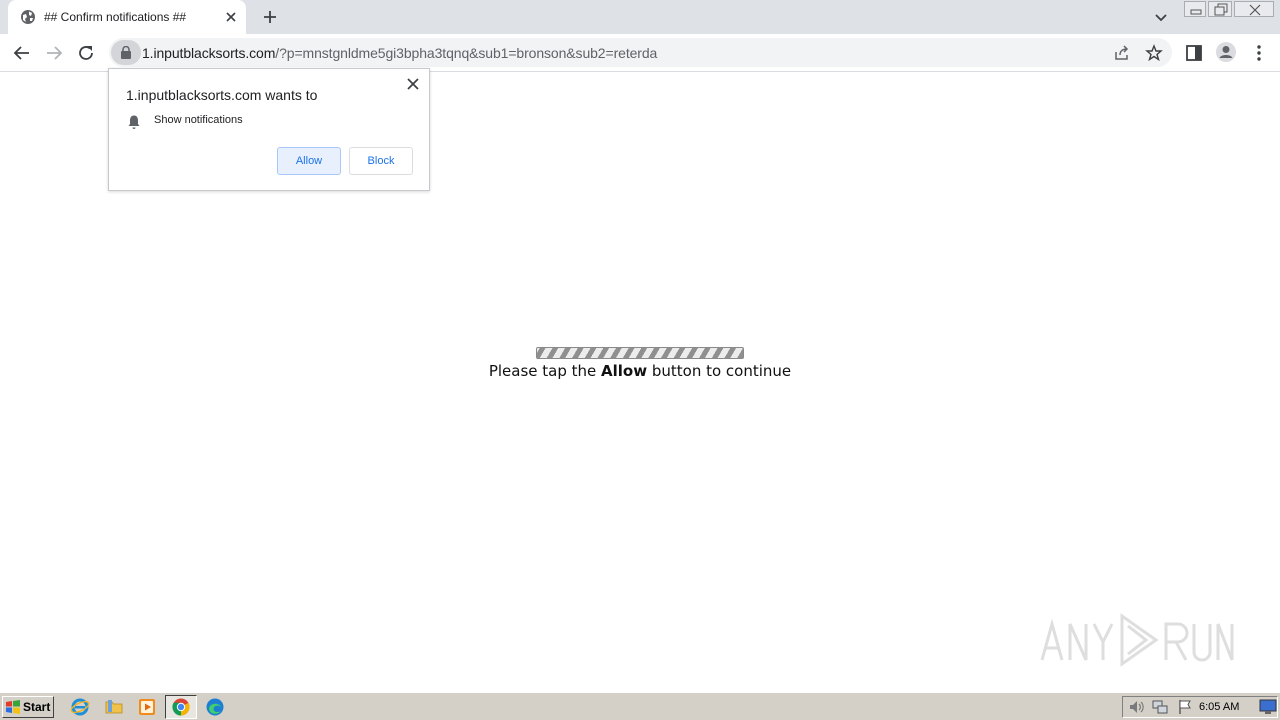  Describe the element at coordinates (1194, 53) in the screenshot. I see `side-panel-icon` at that location.